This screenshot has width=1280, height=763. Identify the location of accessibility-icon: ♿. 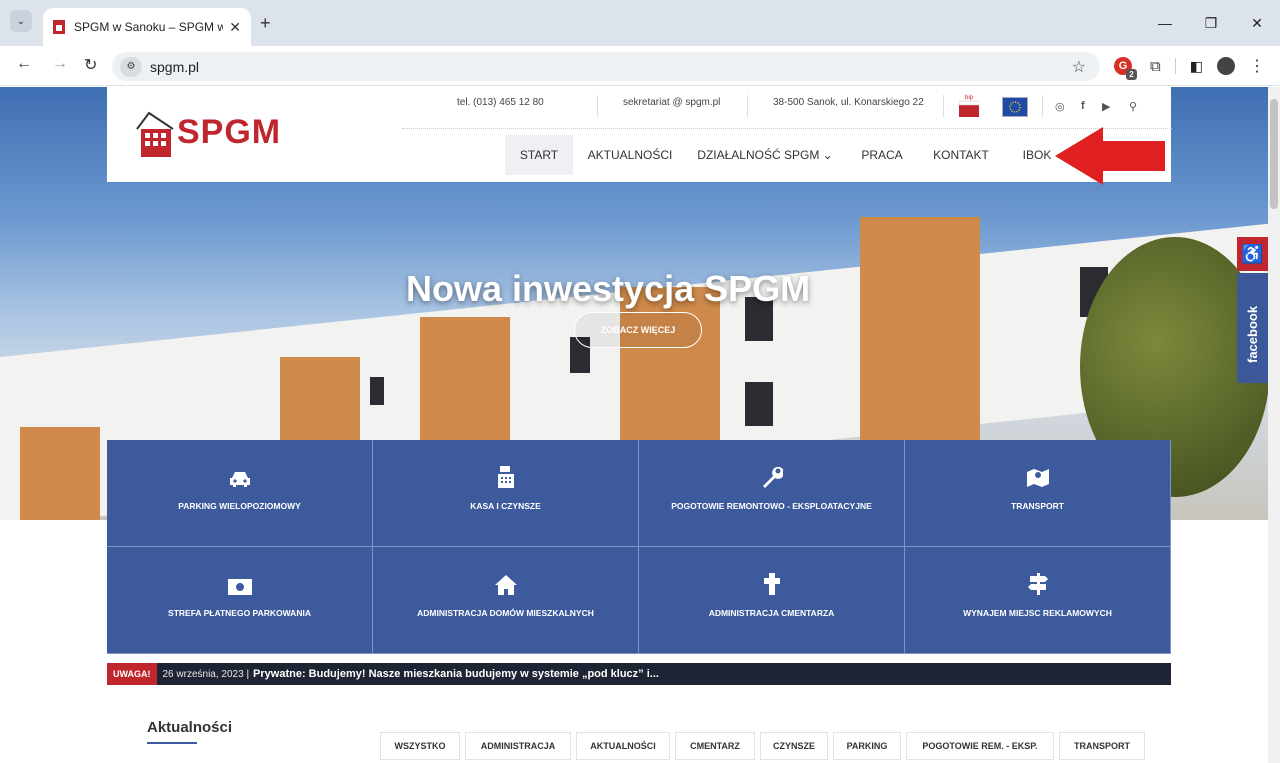
(1252, 254).